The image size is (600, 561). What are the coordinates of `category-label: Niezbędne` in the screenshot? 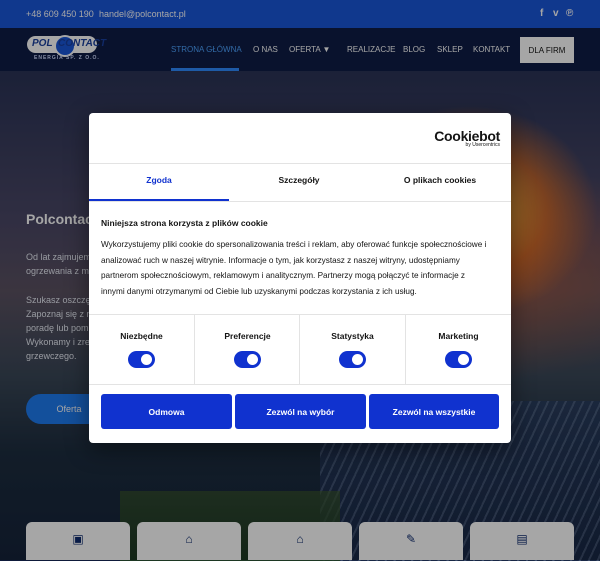 It's located at (141, 336).